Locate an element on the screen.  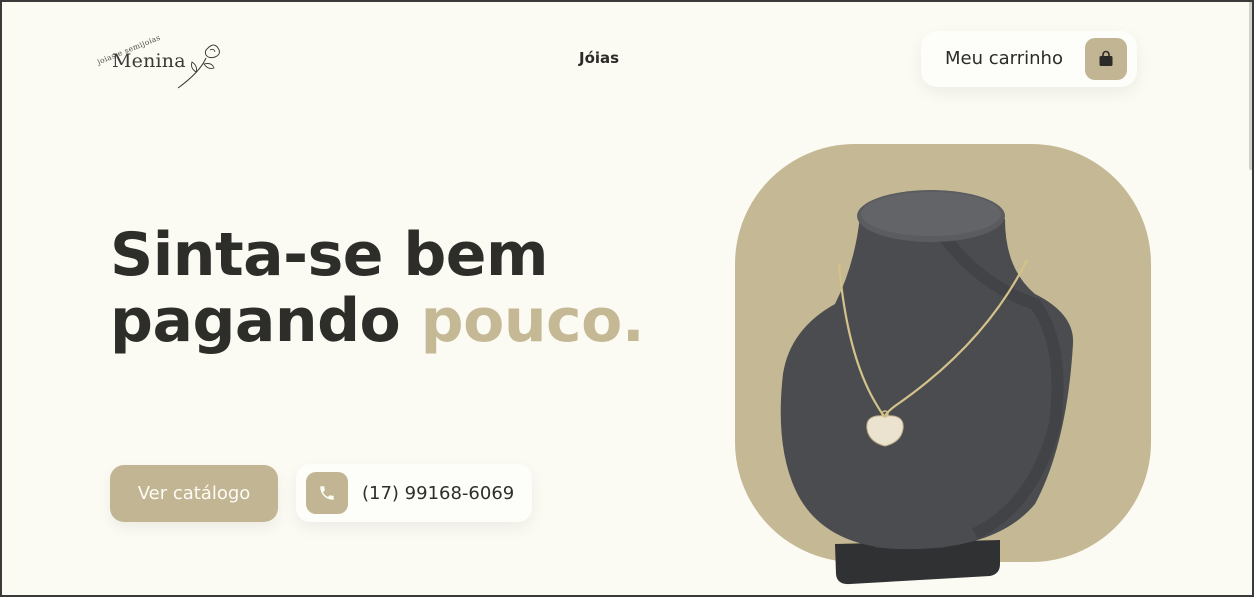
hero-title-line1: Sinta-se bem is located at coordinates (329, 255).